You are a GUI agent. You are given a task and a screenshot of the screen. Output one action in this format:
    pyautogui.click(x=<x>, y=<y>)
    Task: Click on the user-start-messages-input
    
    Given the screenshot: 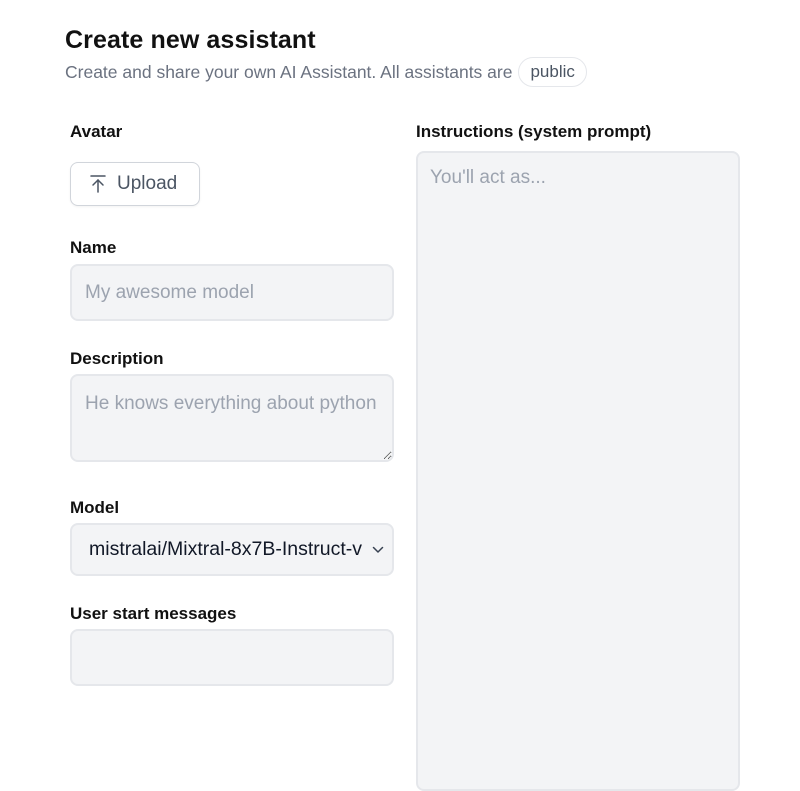 What is the action you would take?
    pyautogui.click(x=232, y=657)
    